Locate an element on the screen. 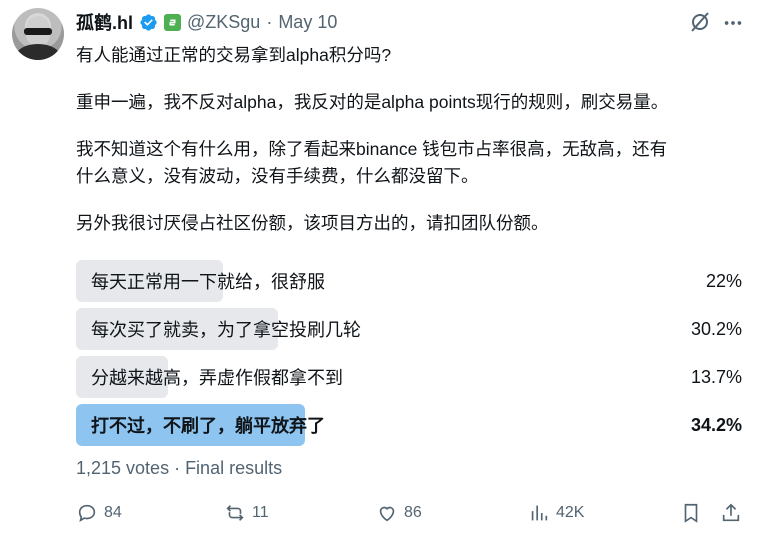 The image size is (760, 548). views-button: 42K is located at coordinates (556, 513).